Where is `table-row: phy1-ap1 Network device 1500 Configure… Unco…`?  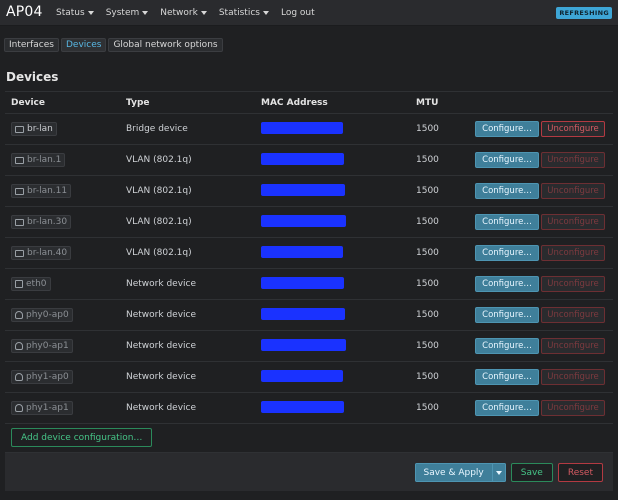 table-row: phy1-ap1 Network device 1500 Configure… Unco… is located at coordinates (309, 408).